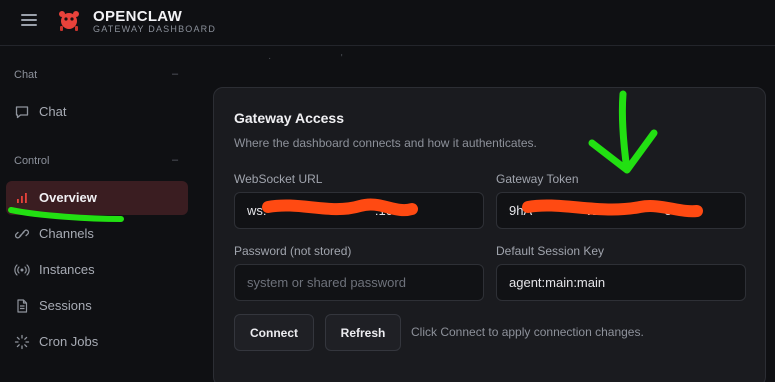 The width and height of the screenshot is (775, 382). Describe the element at coordinates (22, 306) in the screenshot. I see `document-icon` at that location.